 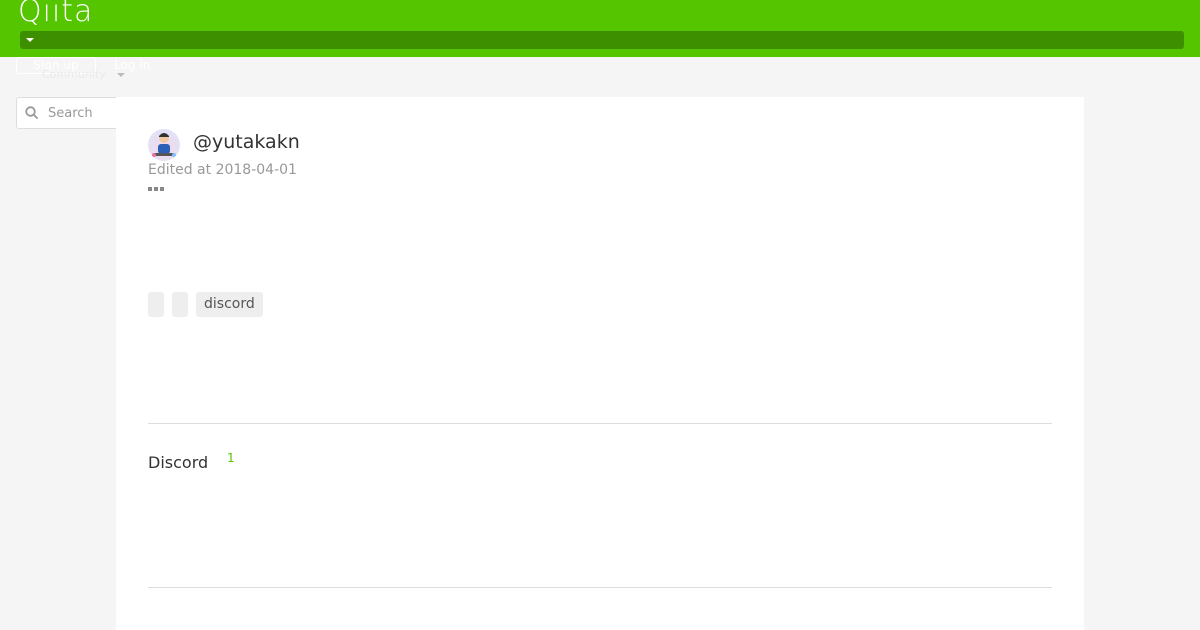 What do you see at coordinates (222, 170) in the screenshot?
I see `edited-date: Edited at 2018-04-01` at bounding box center [222, 170].